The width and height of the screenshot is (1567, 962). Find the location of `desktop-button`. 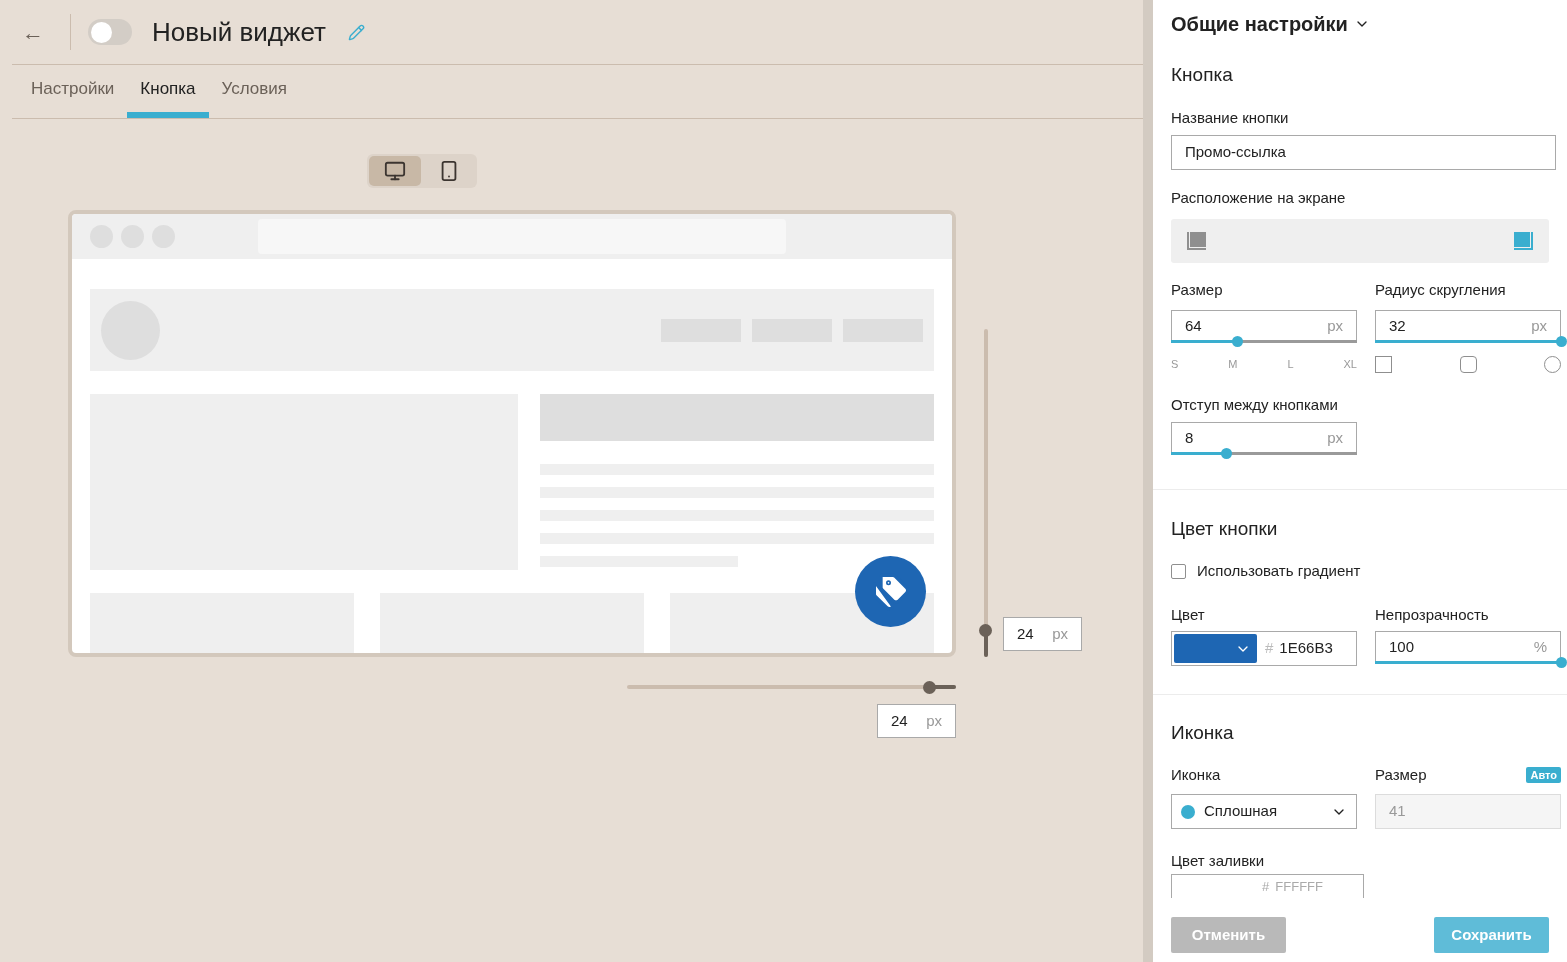

desktop-button is located at coordinates (395, 171).